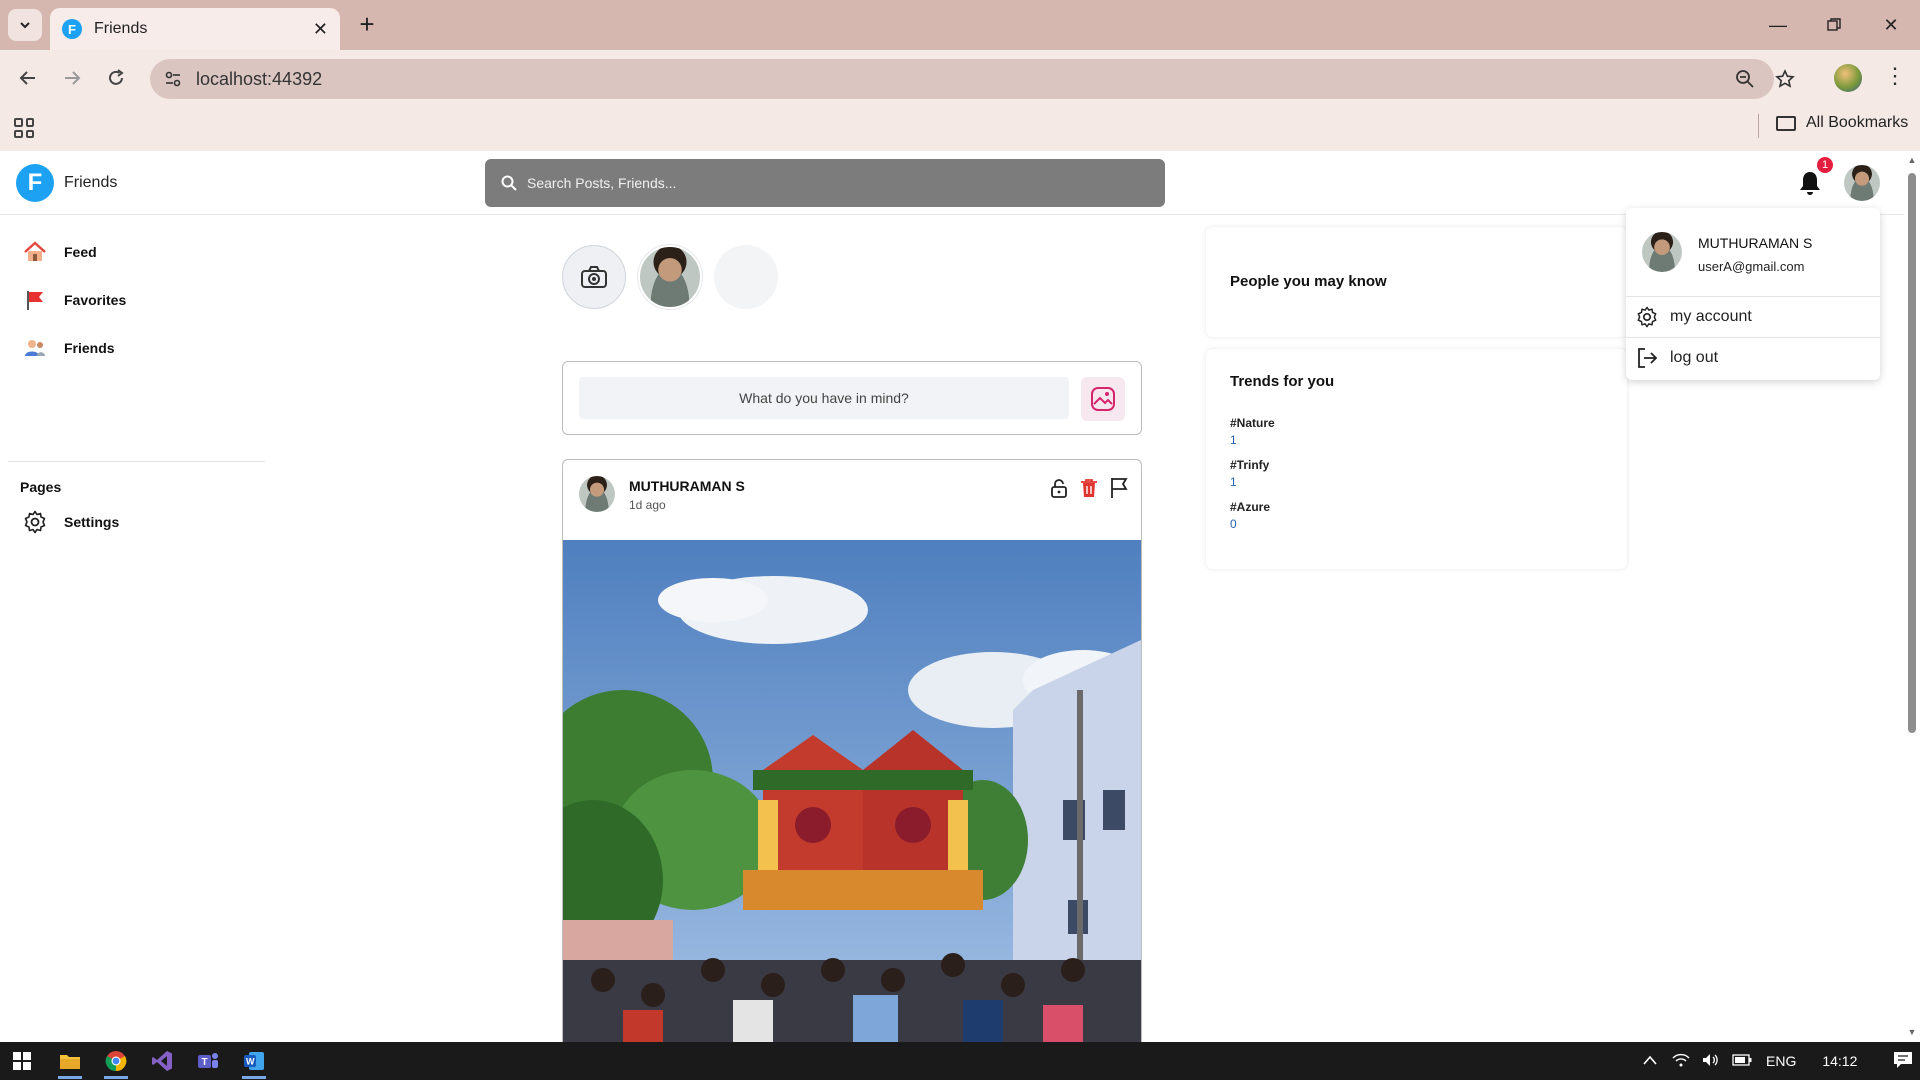 This screenshot has height=1080, width=1920. I want to click on sidebar-item-favorites: Favorites, so click(74, 300).